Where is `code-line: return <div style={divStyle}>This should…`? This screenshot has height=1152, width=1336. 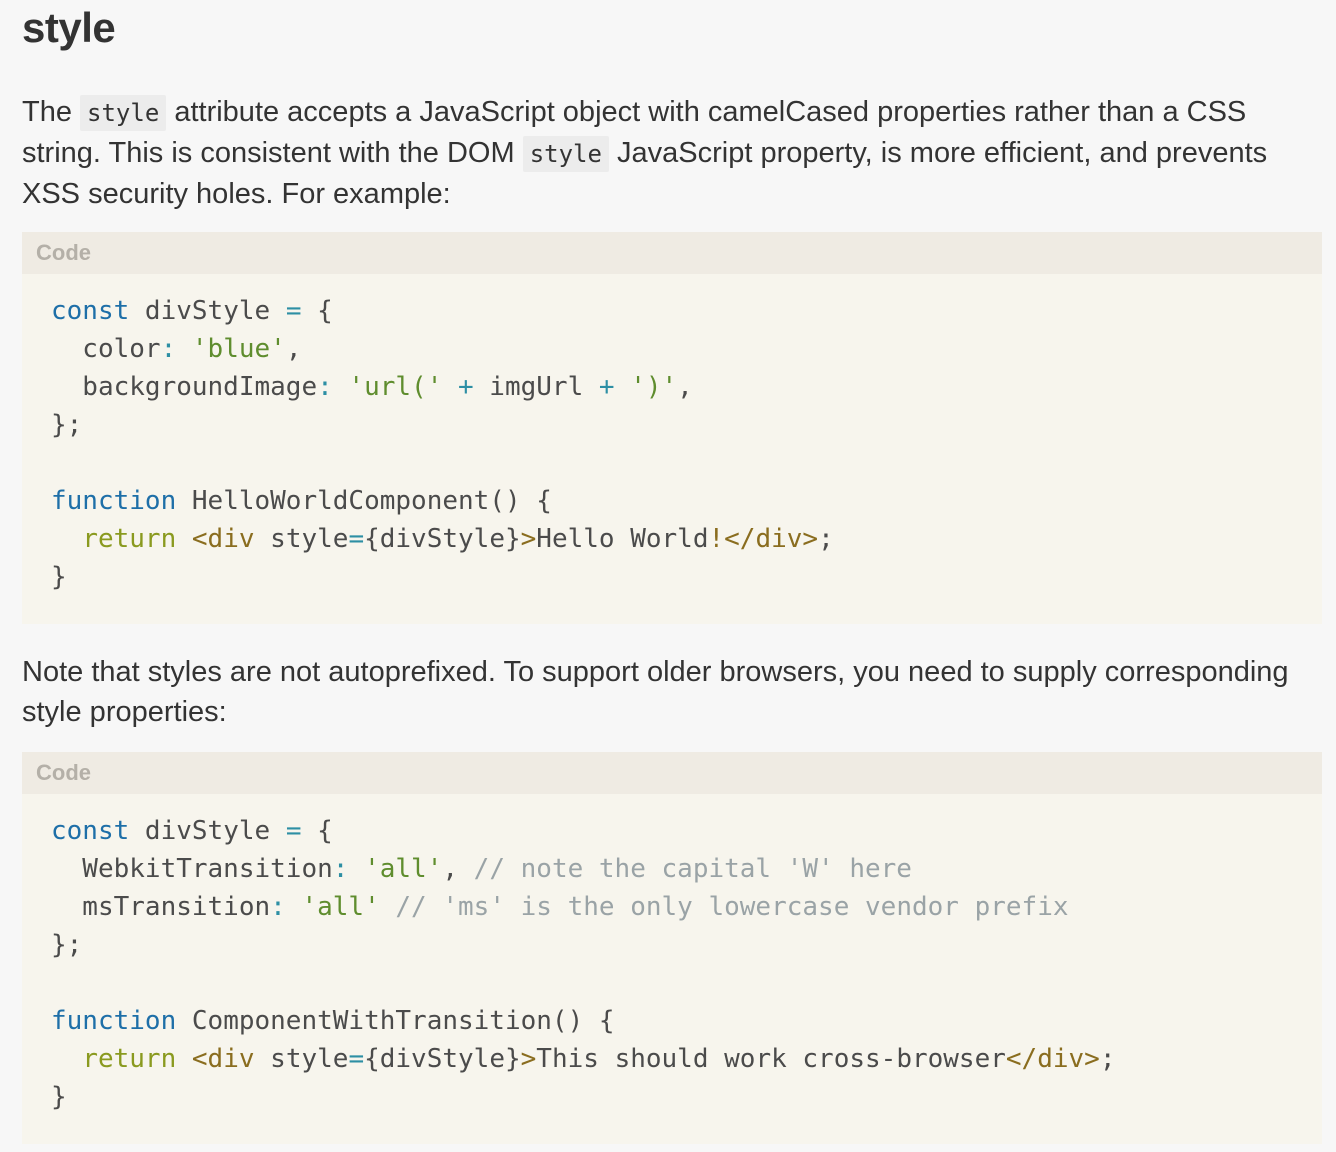 code-line: return <div style={divStyle}>This should… is located at coordinates (686, 1059).